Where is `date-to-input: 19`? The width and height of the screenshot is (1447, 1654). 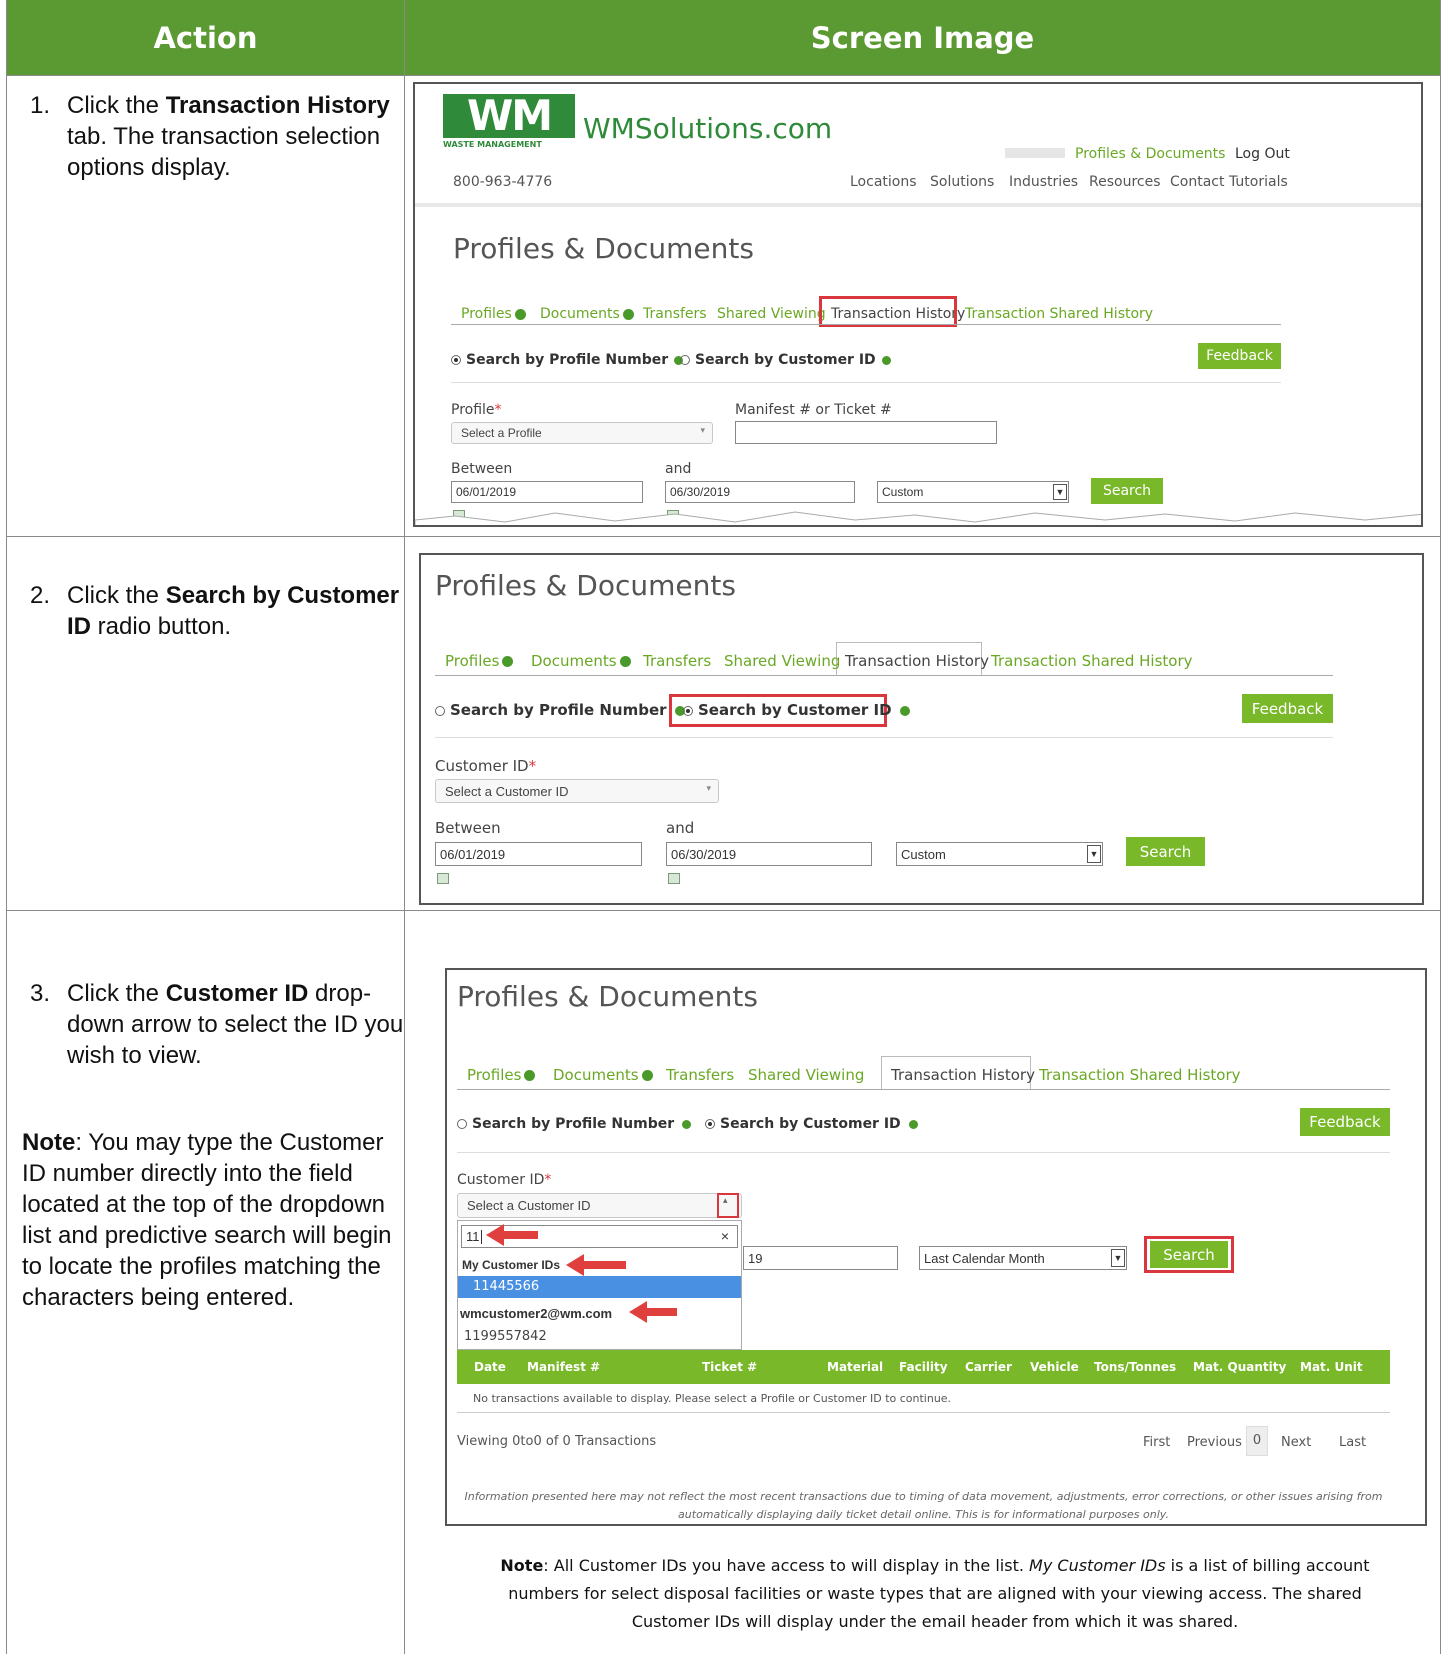 date-to-input: 19 is located at coordinates (820, 1258).